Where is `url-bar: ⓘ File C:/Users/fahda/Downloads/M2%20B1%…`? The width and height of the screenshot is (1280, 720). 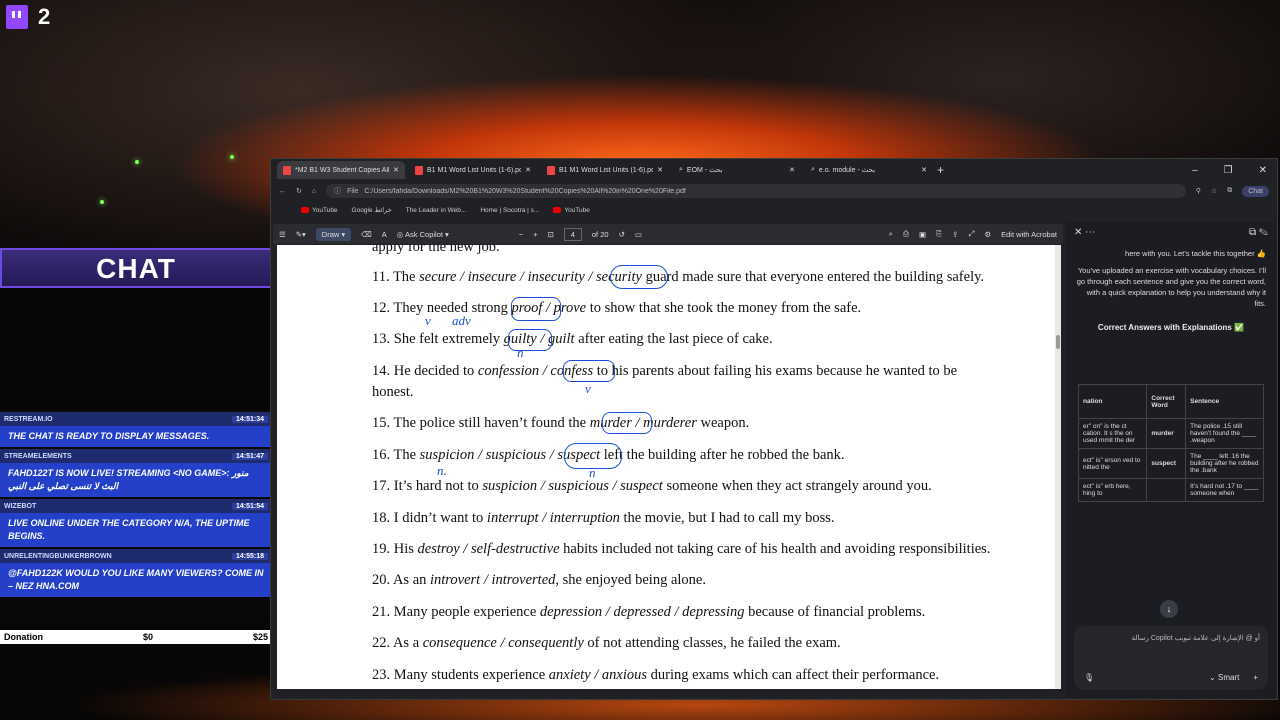 url-bar: ⓘ File C:/Users/fahda/Downloads/M2%20B1%… is located at coordinates (756, 191).